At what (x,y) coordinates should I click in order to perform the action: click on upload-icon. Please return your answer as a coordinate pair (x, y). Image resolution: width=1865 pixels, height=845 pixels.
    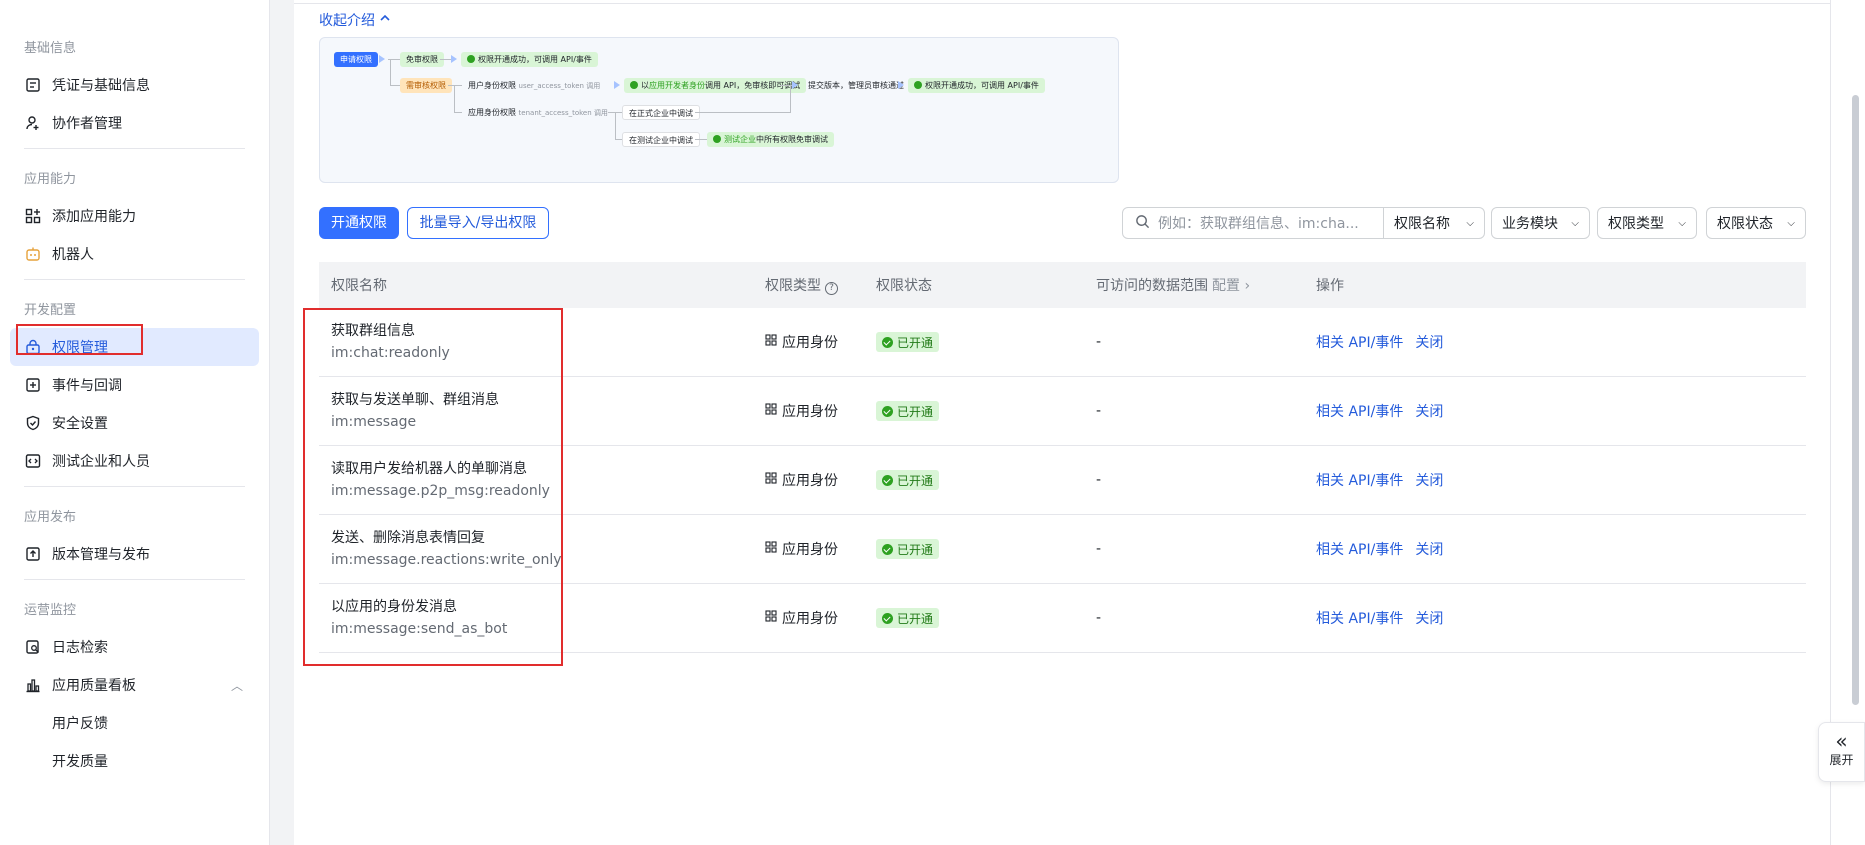
    Looking at the image, I should click on (33, 554).